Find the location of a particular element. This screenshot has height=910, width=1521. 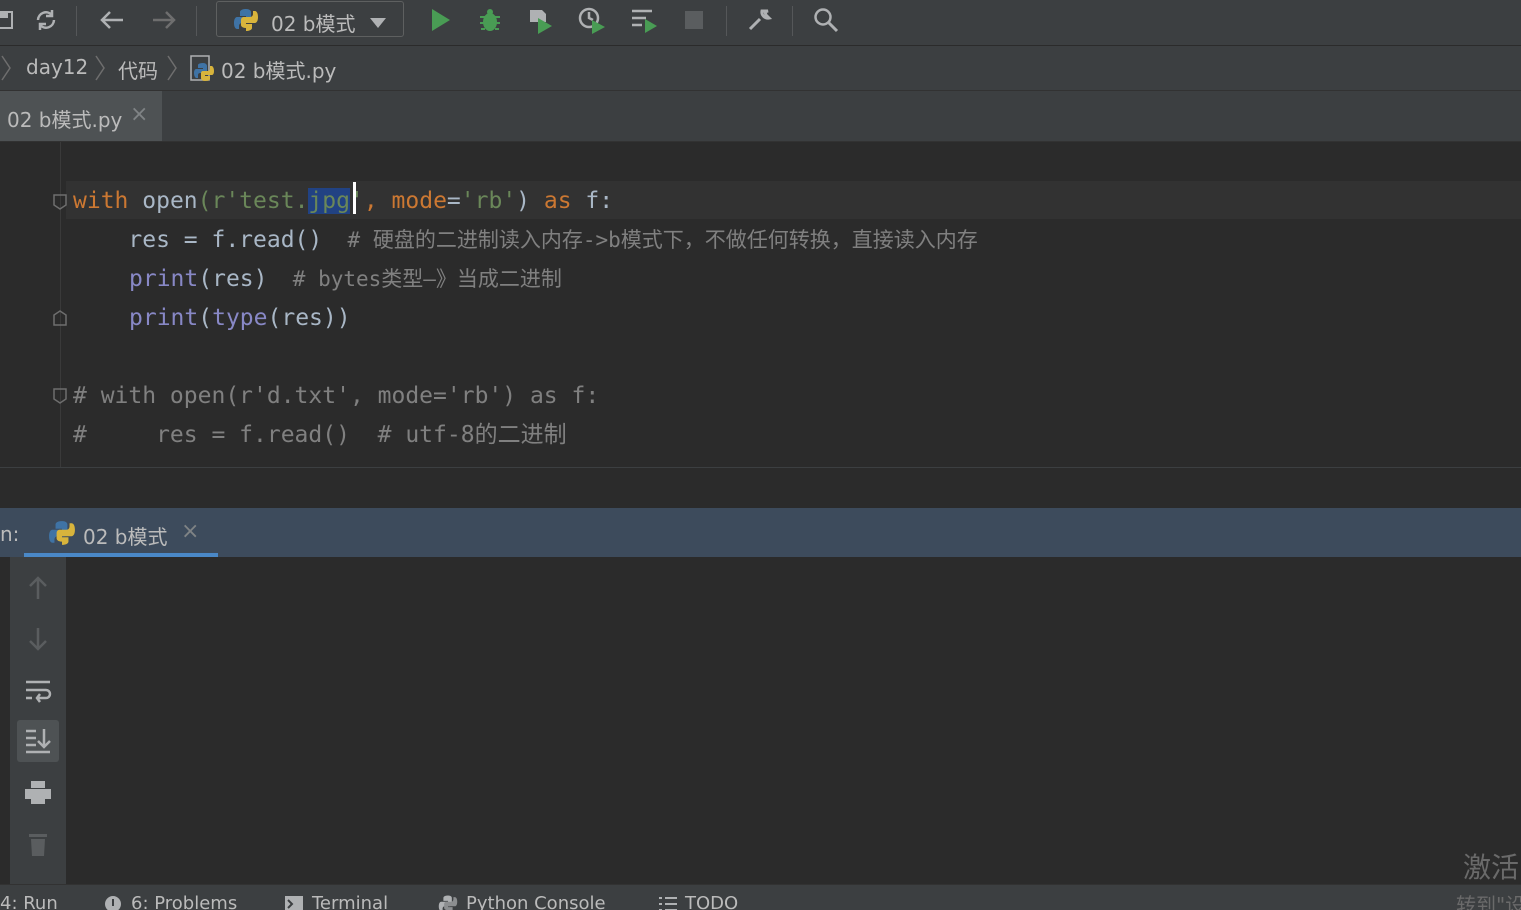

coverage-icon is located at coordinates (540, 20).